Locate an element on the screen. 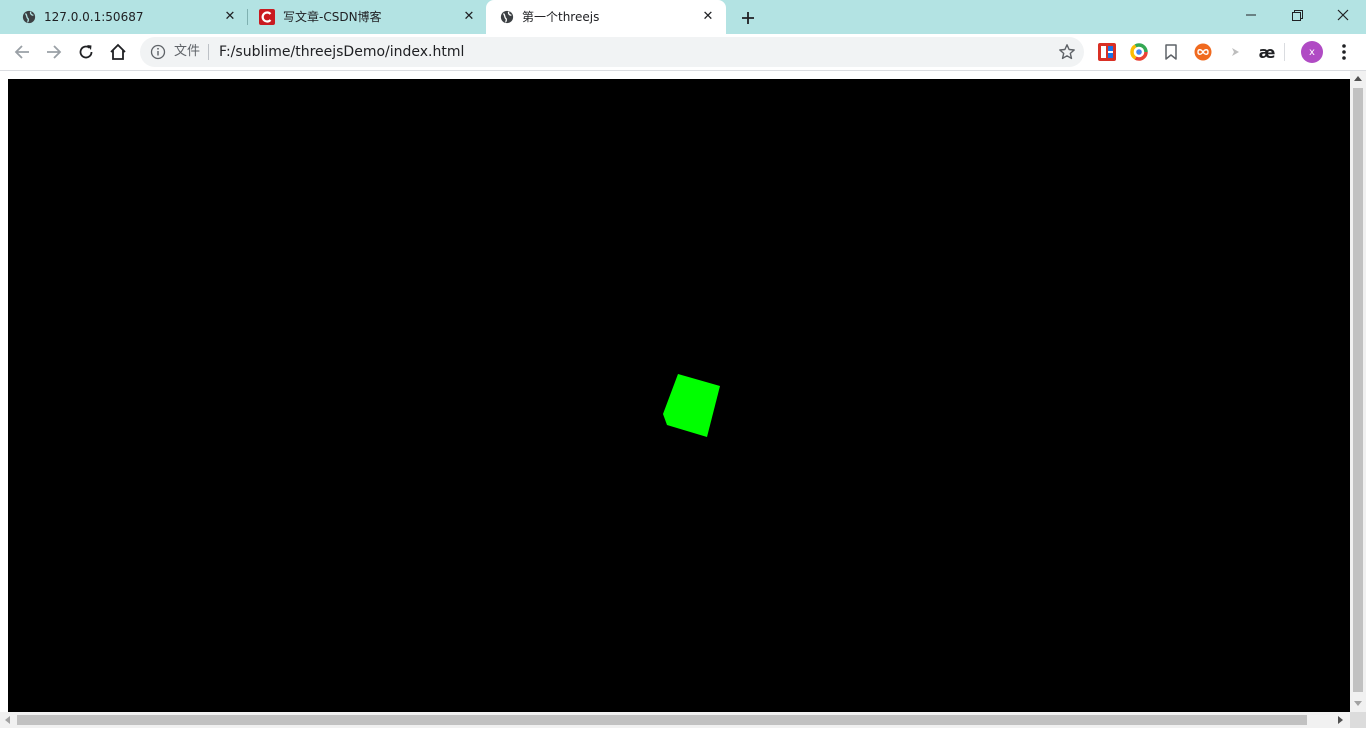 The height and width of the screenshot is (729, 1366). arrow-icon is located at coordinates (1235, 52).